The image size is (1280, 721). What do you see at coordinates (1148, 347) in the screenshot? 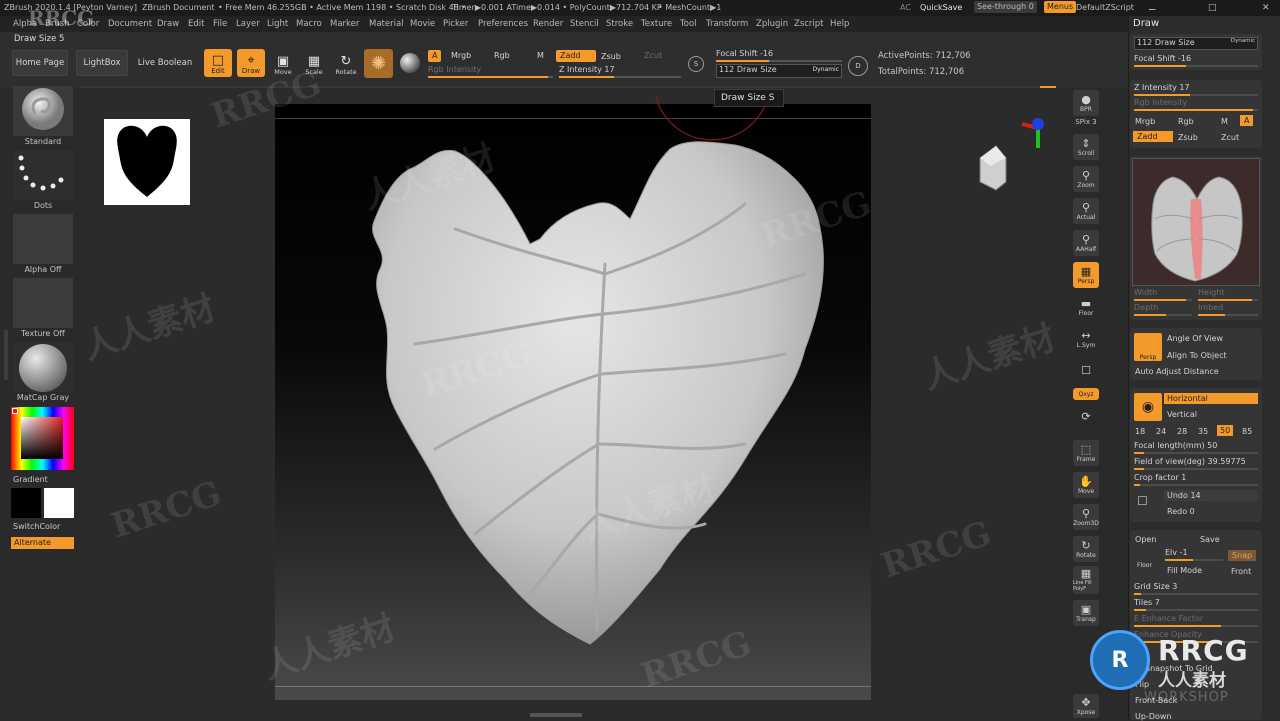
I see `panel-persp-button: Persp` at bounding box center [1148, 347].